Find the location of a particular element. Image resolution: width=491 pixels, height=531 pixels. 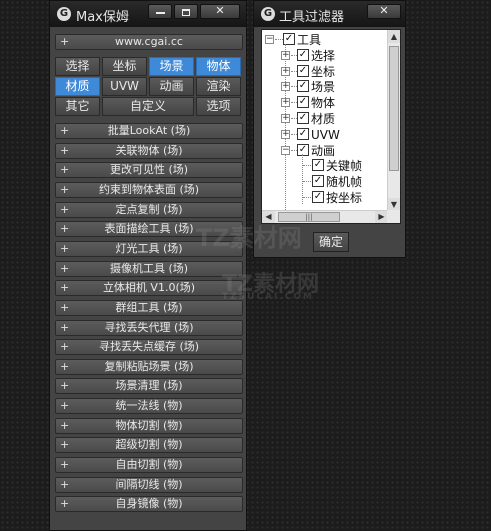

tool-rollout: + 寻找丢失代理 (场) is located at coordinates (149, 328).